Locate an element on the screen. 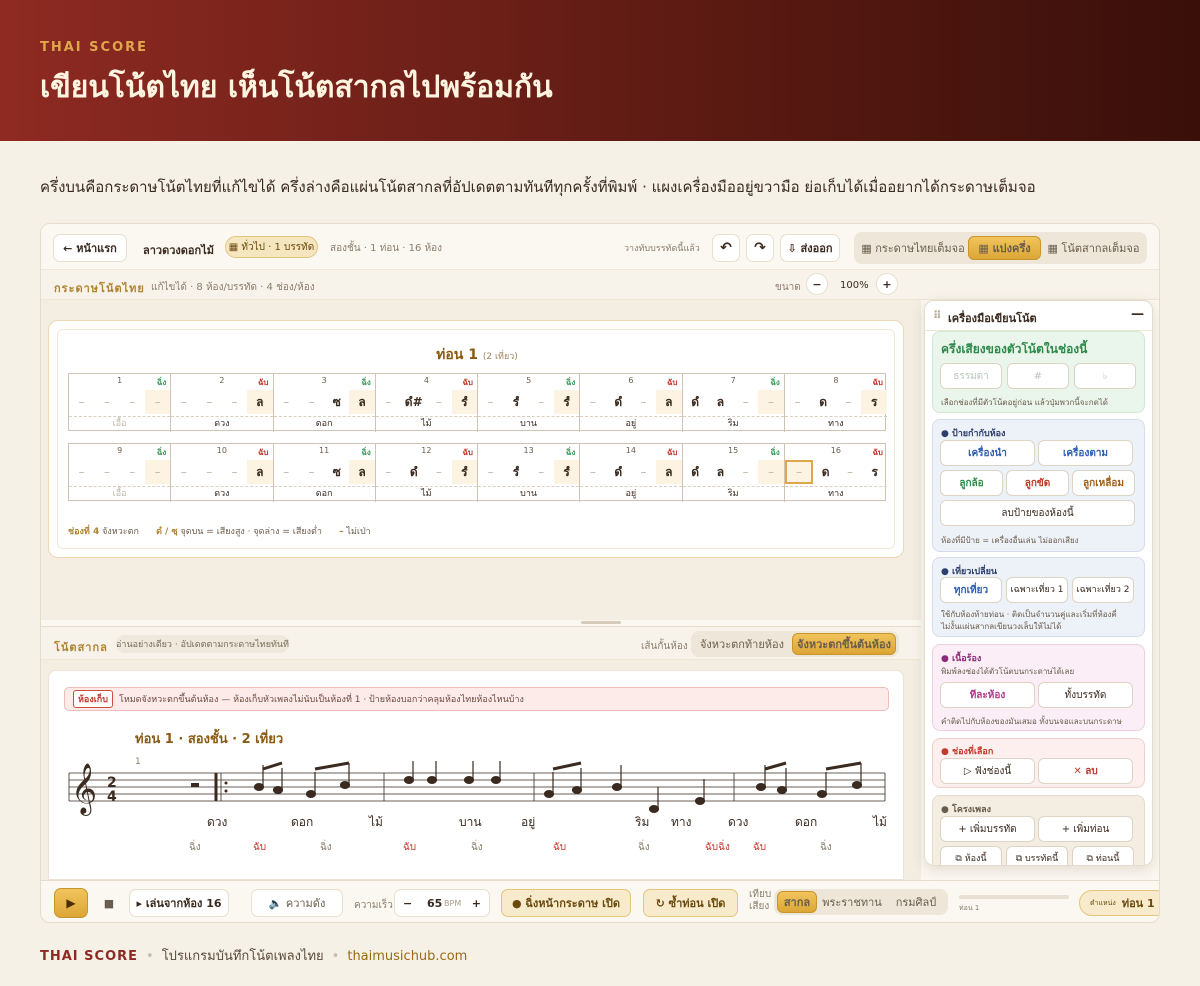  footer-link: thaimusichub.com is located at coordinates (407, 956).